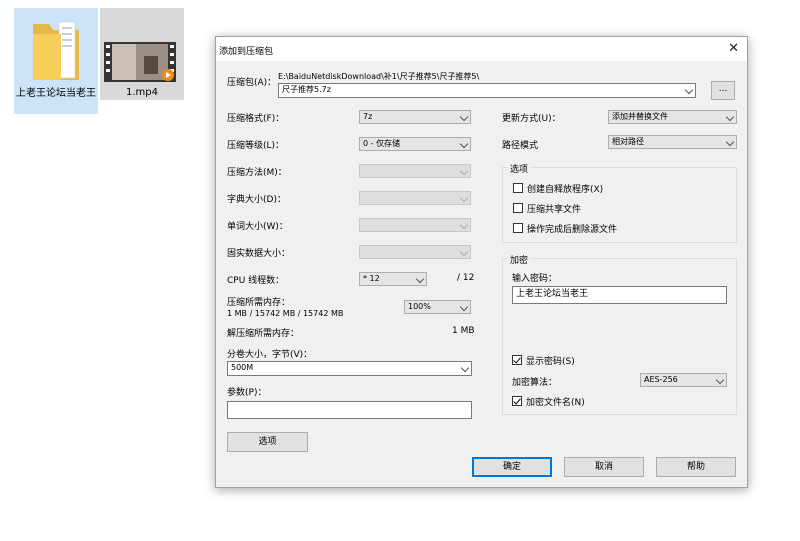 The image size is (800, 541). I want to click on params-label: 参数(P)：, so click(247, 393).